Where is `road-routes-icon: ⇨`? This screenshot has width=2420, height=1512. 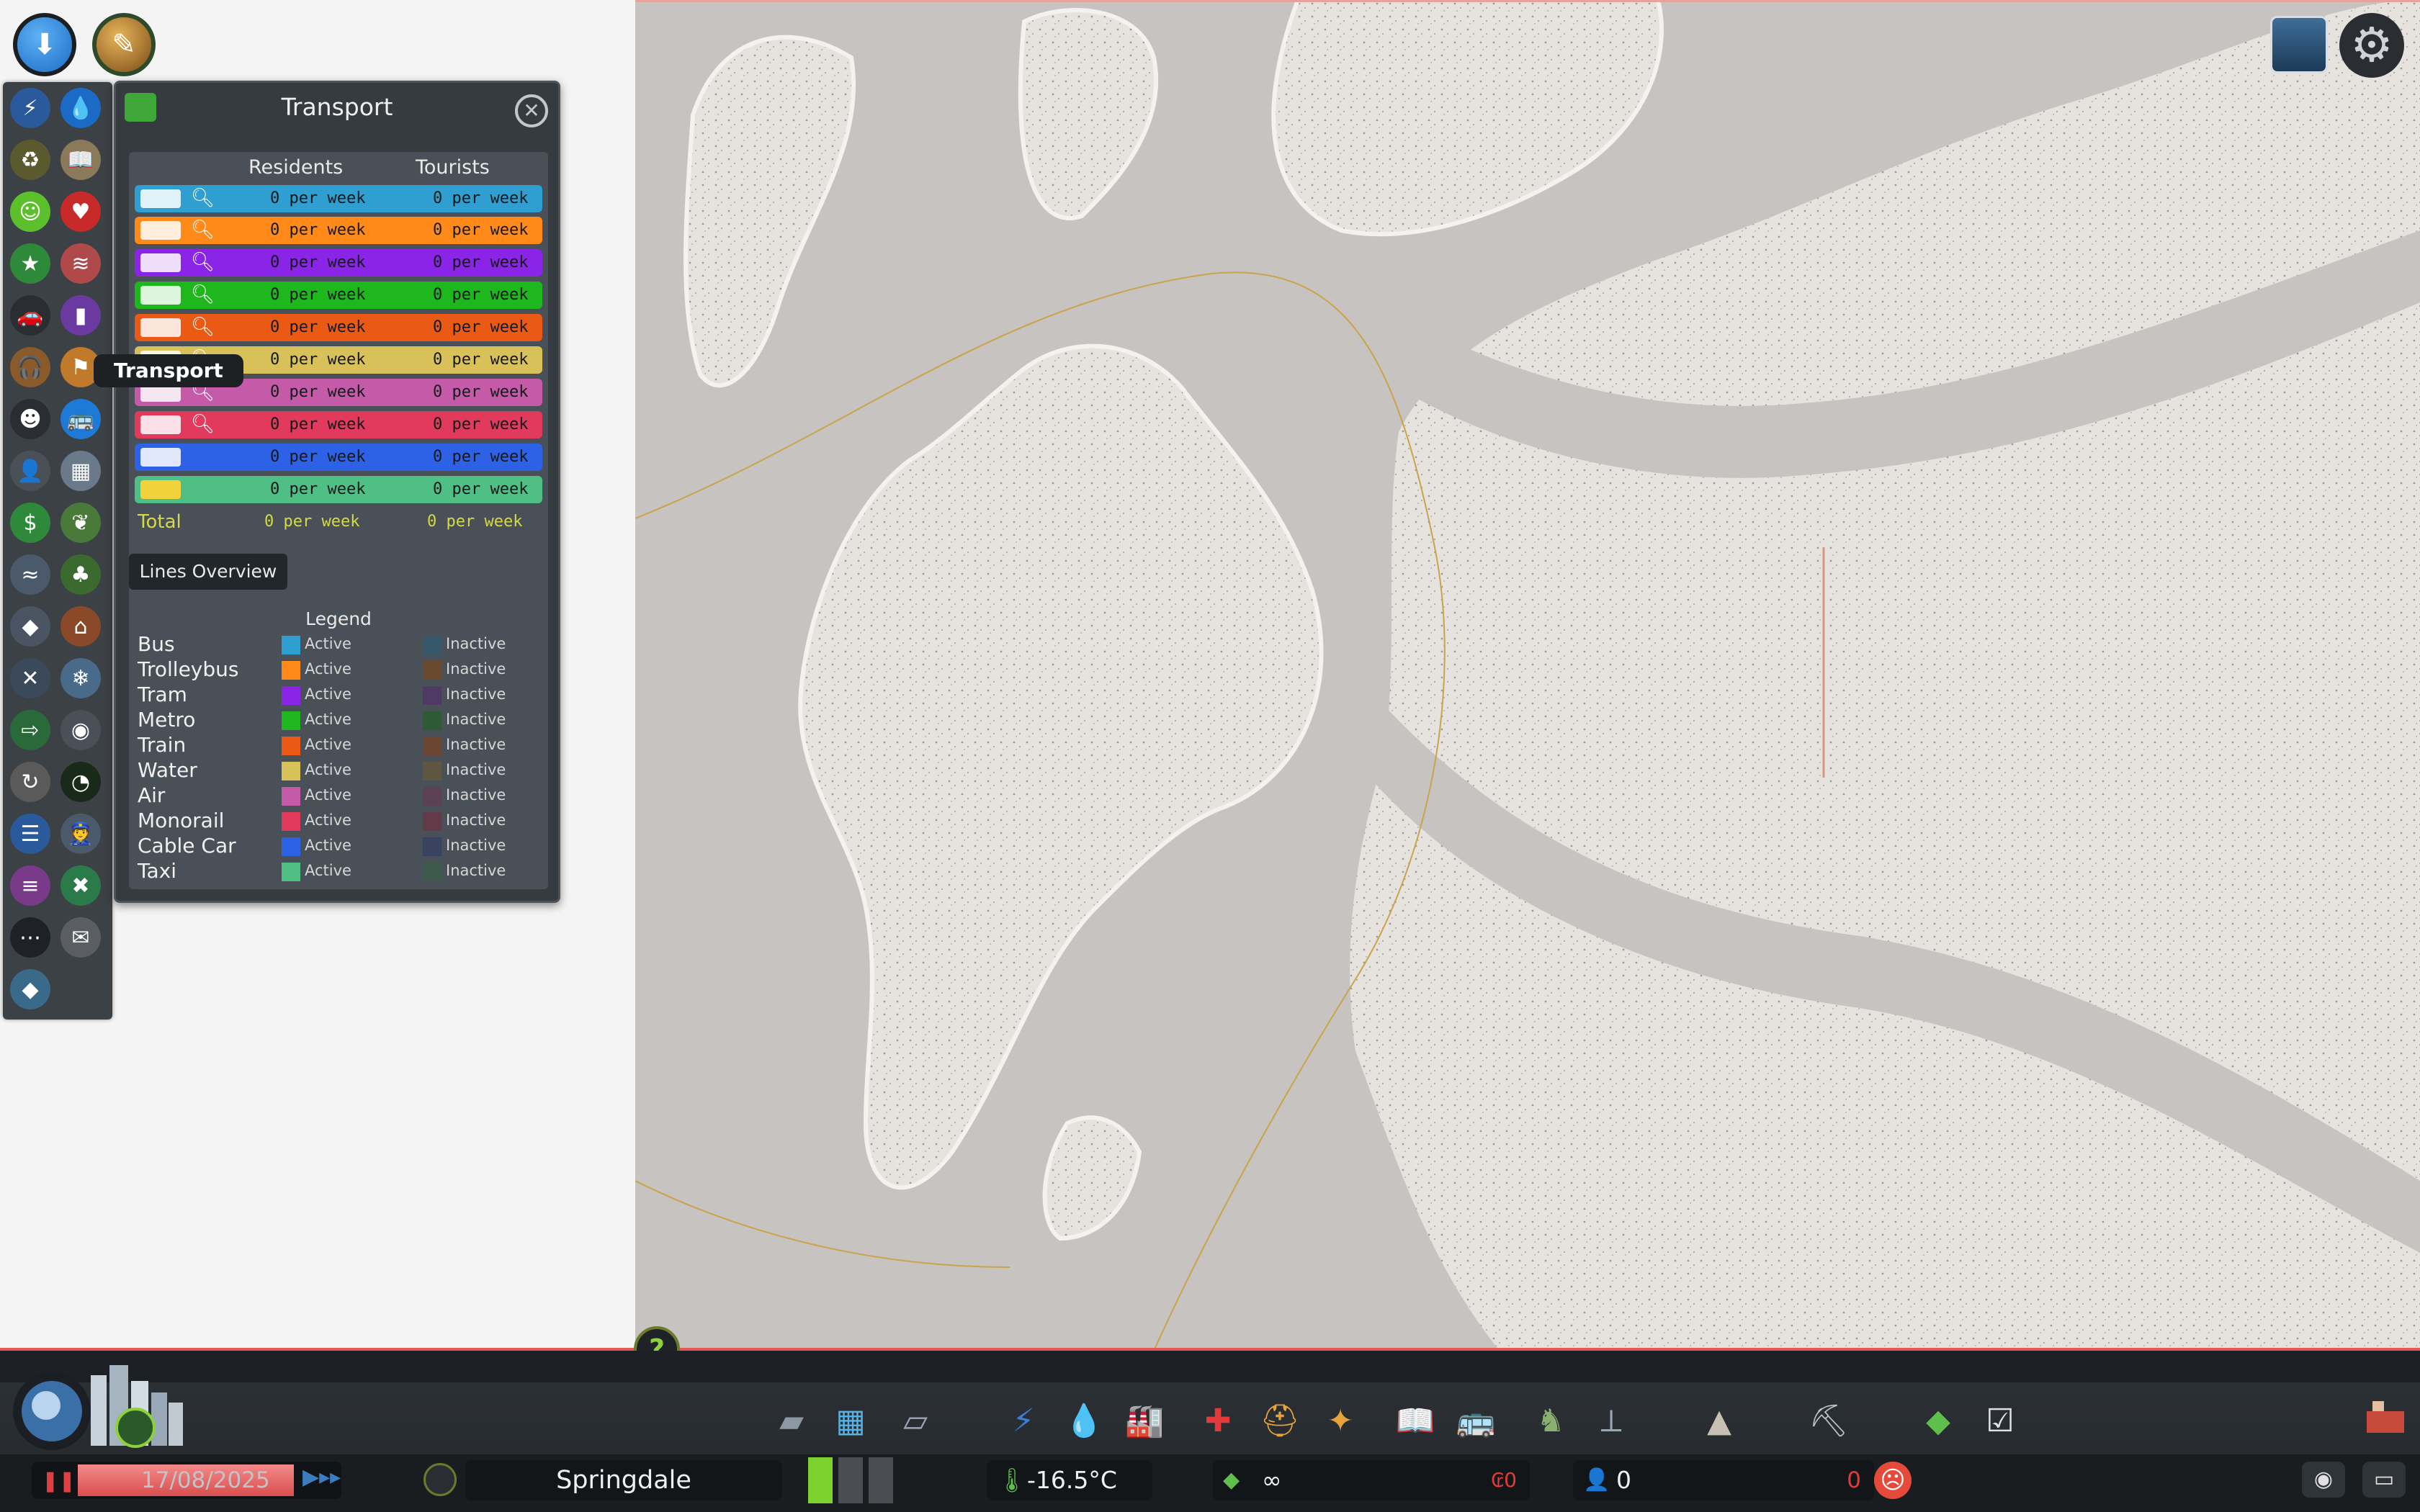 road-routes-icon: ⇨ is located at coordinates (30, 730).